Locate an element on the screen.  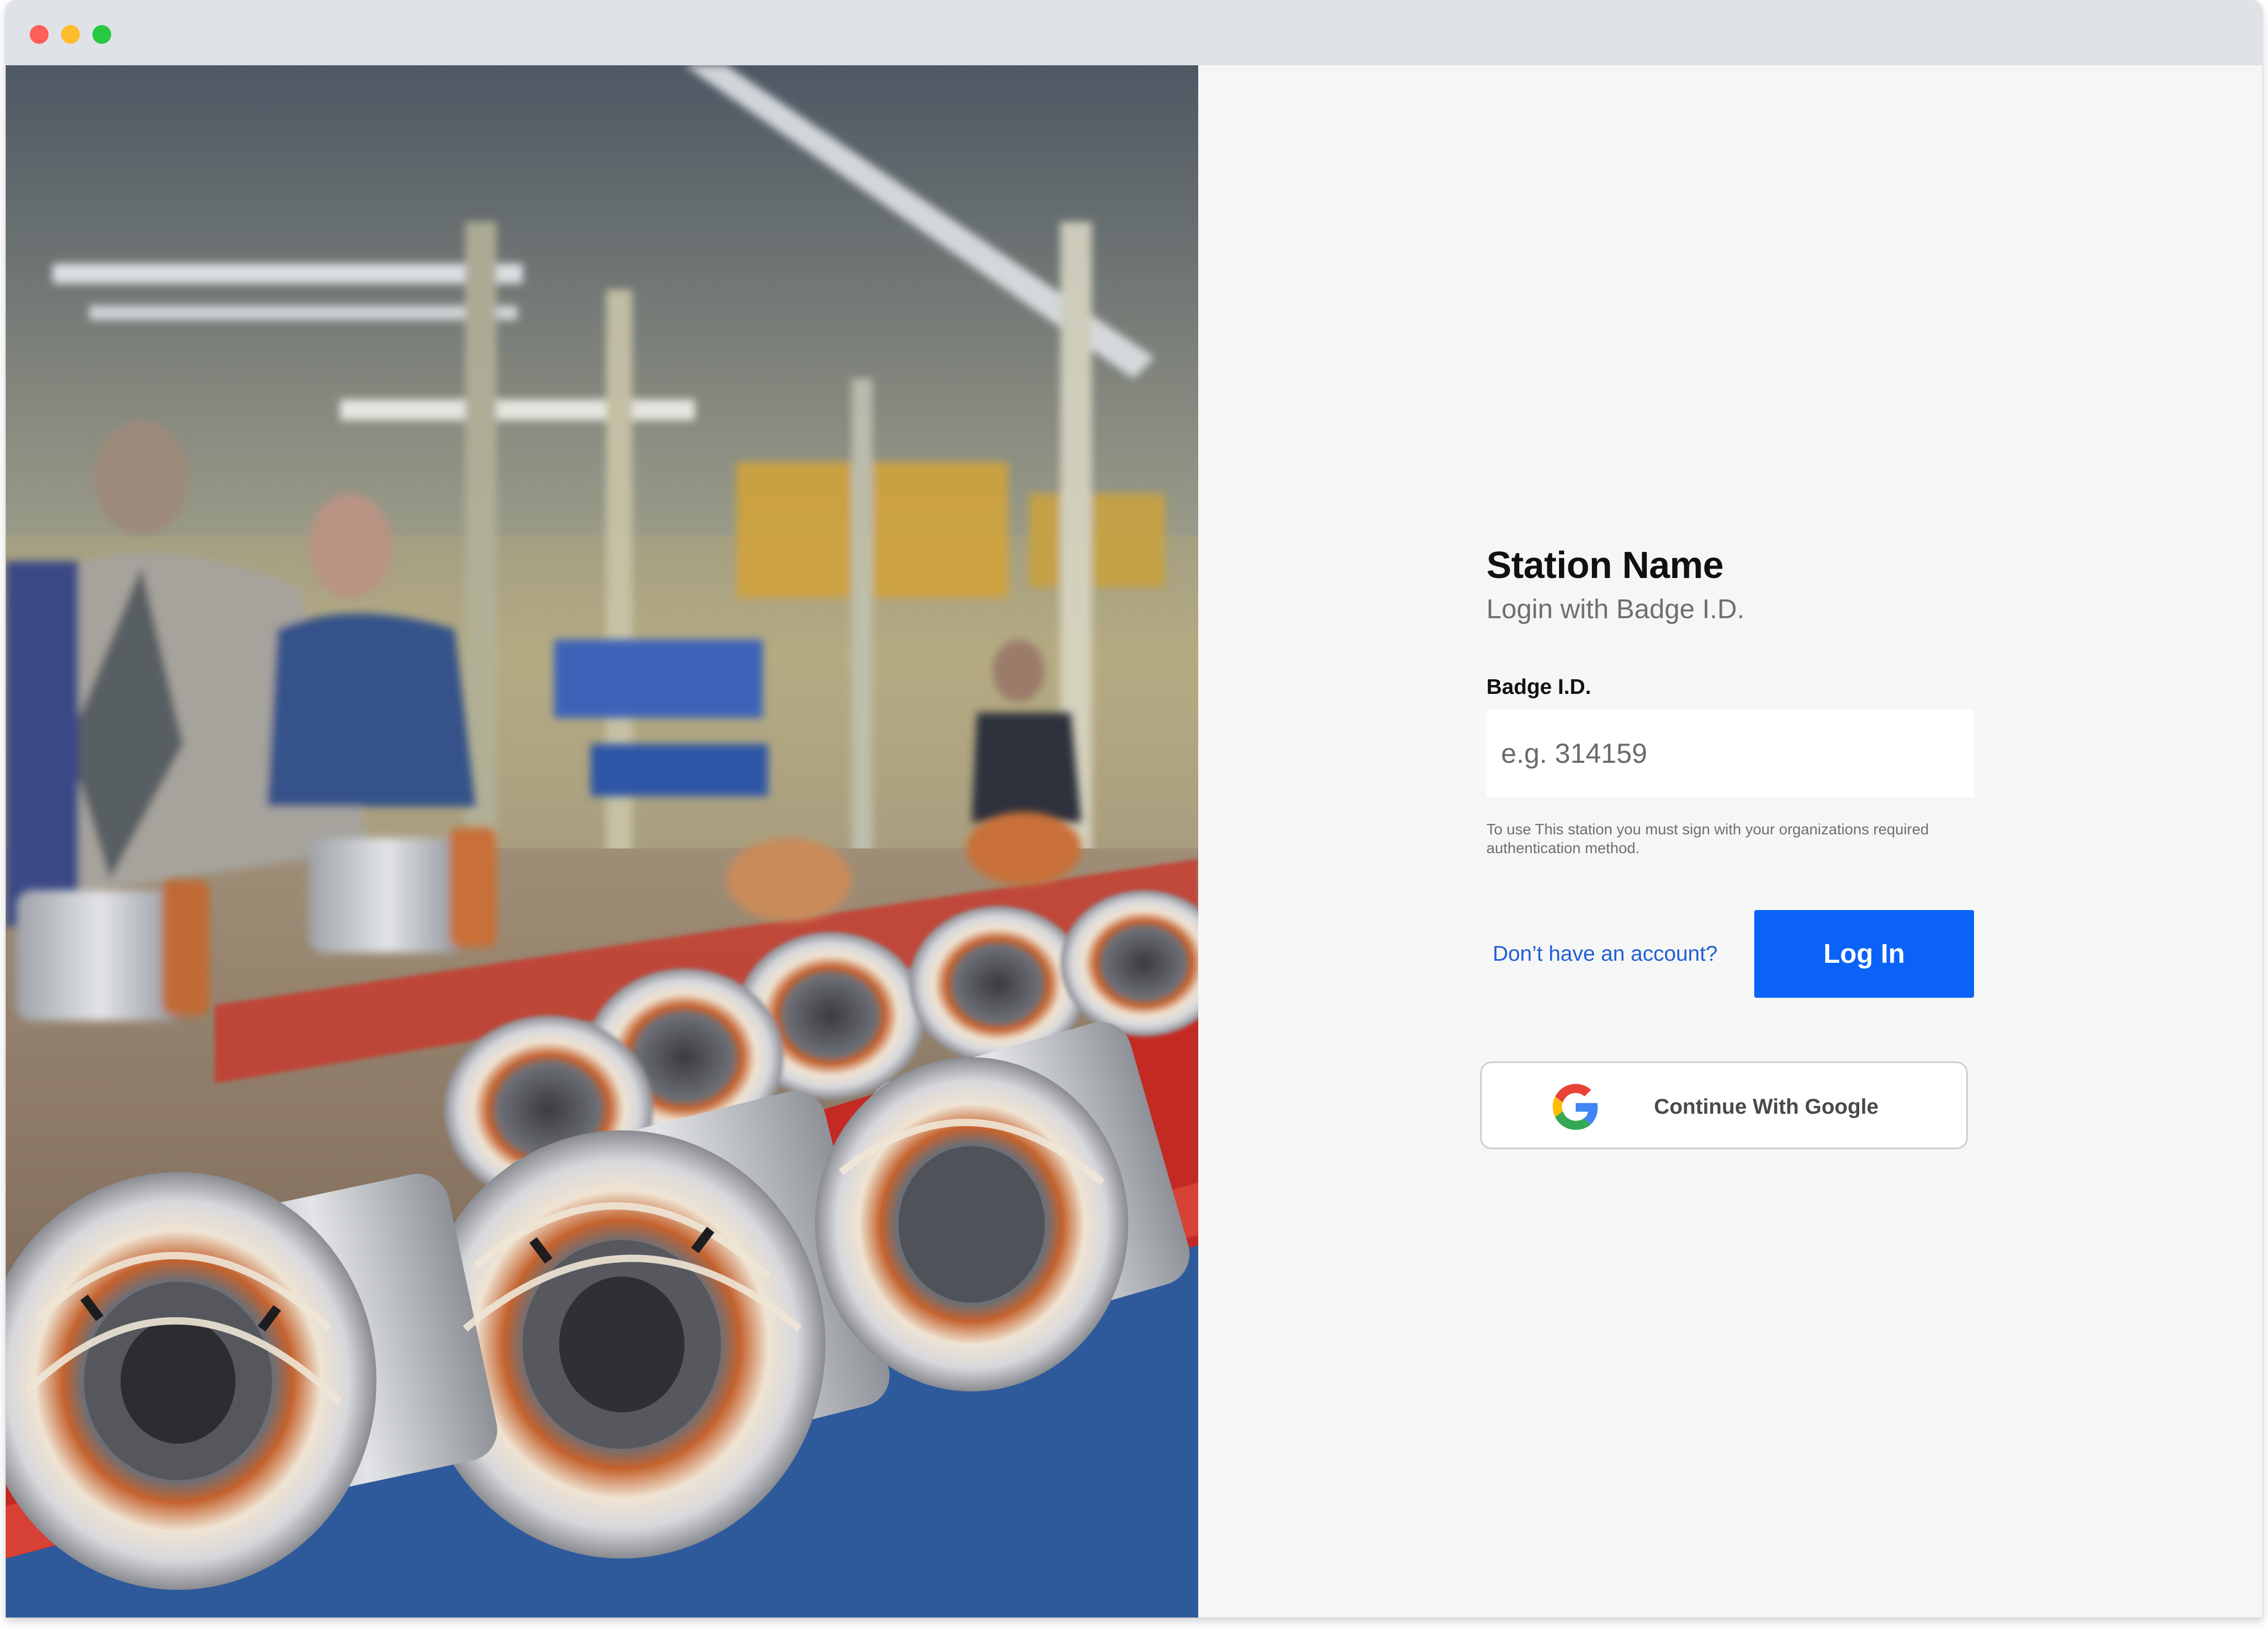
google-button-label: Continue With Google is located at coordinates (1767, 1106).